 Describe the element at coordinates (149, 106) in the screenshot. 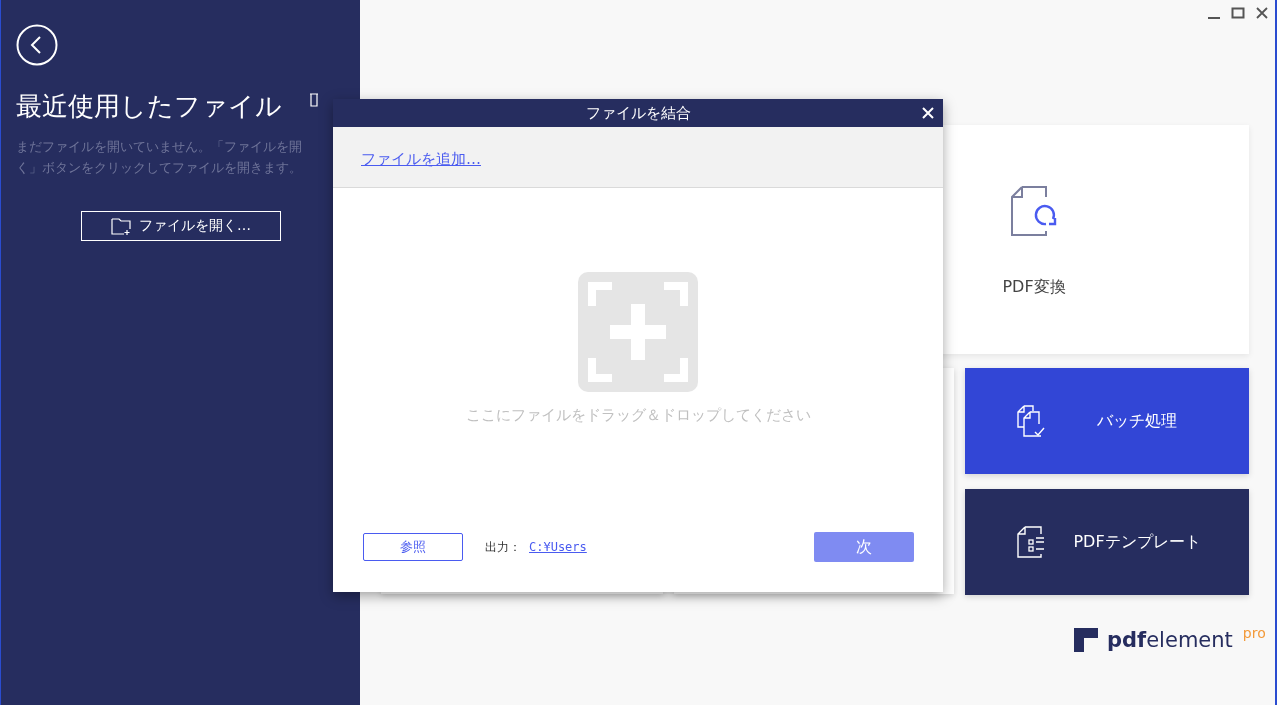

I see `sidebar-title: 最近使用したファイル` at that location.